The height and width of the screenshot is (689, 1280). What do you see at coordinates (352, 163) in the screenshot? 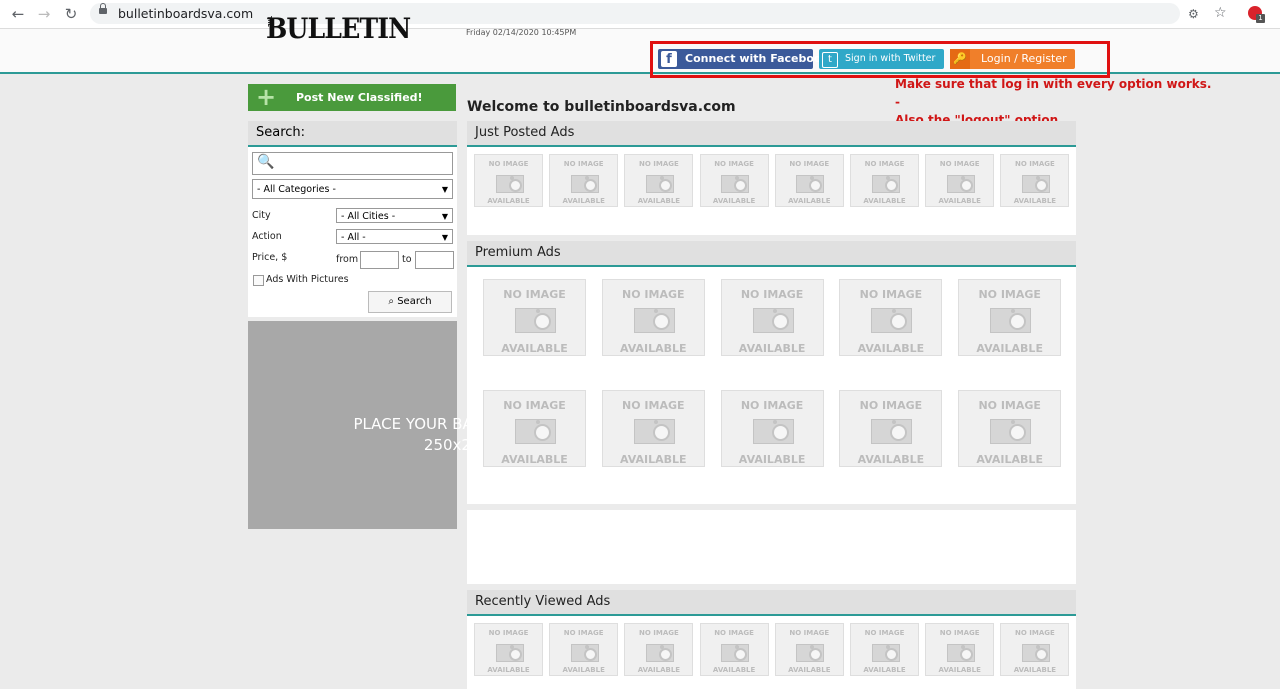
I see `search-input: 🔍` at bounding box center [352, 163].